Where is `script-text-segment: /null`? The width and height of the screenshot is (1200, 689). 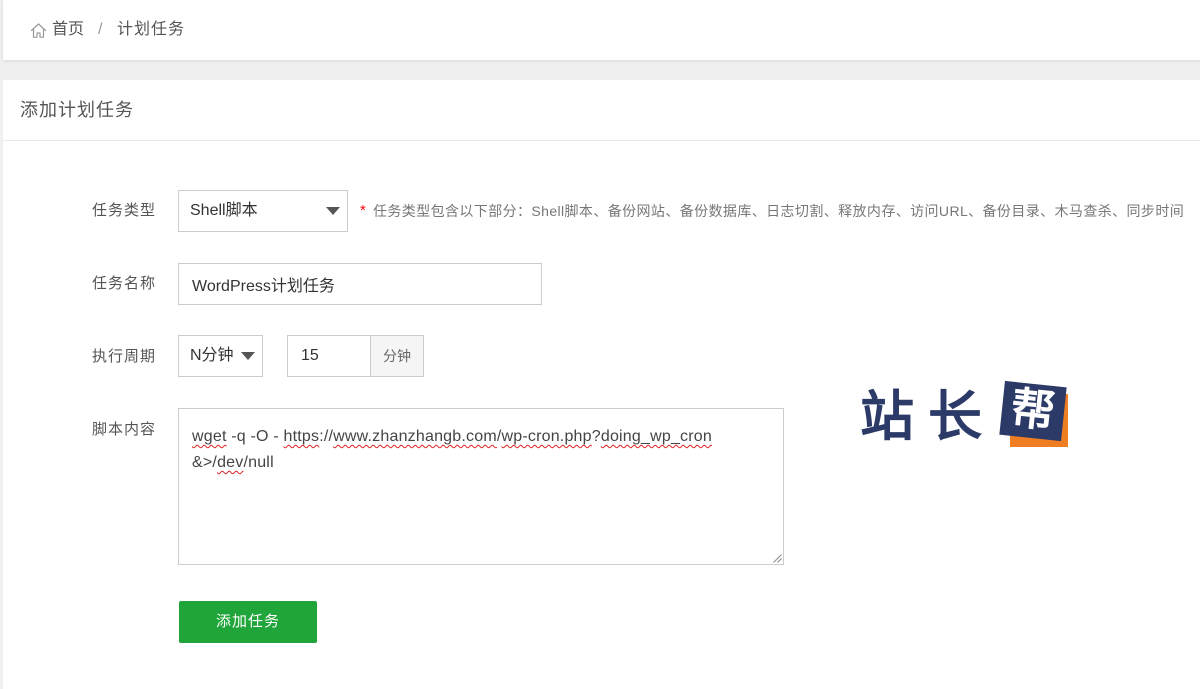 script-text-segment: /null is located at coordinates (258, 462).